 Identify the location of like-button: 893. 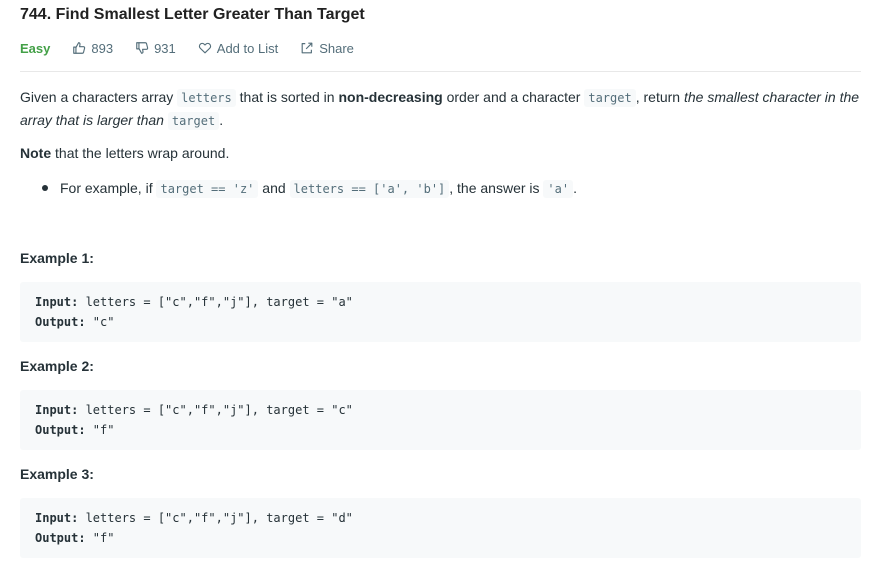
(92, 48).